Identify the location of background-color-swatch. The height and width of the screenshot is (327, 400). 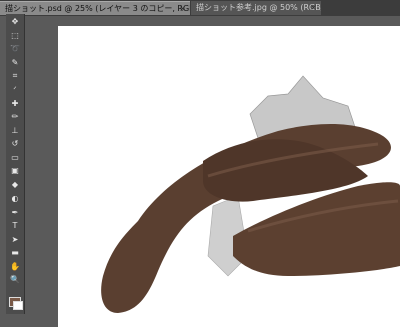
(18, 305).